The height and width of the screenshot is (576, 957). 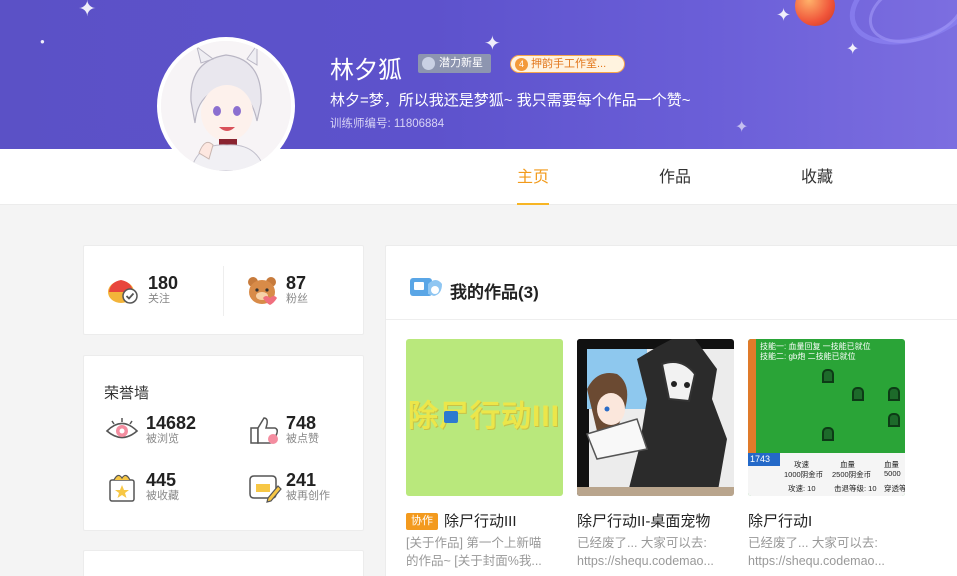 I want to click on fans-stat: 87 粉丝, so click(x=277, y=290).